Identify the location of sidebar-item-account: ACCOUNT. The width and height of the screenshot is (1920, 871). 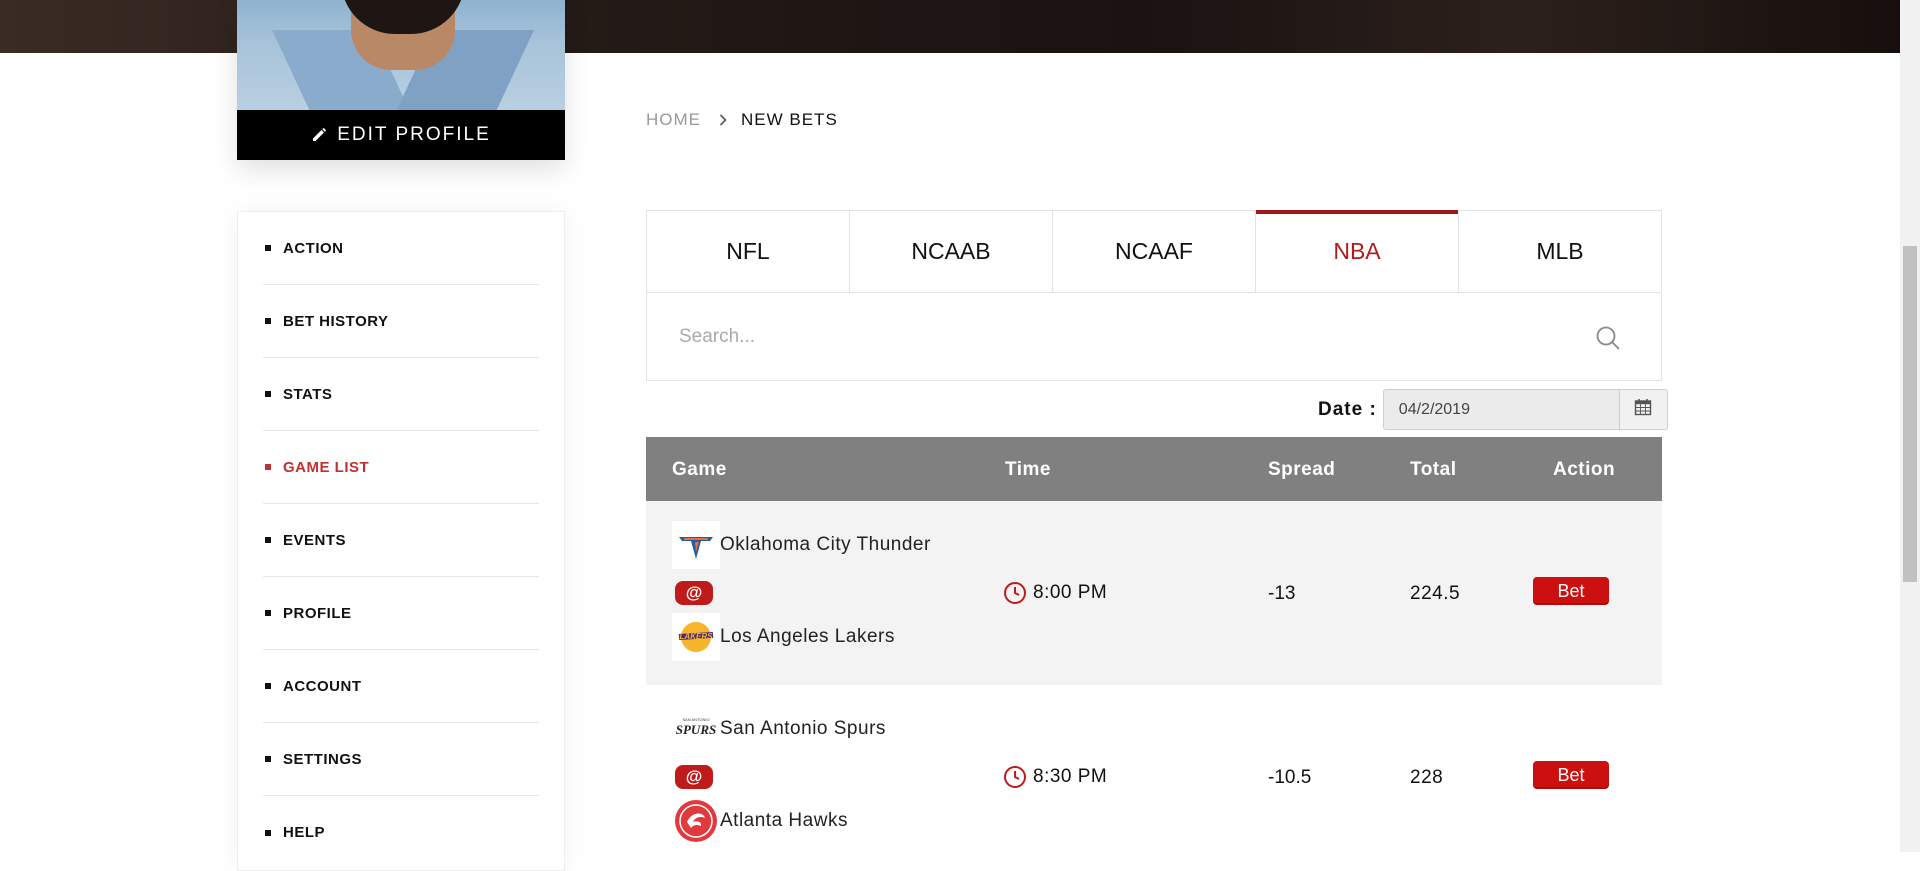
(401, 686).